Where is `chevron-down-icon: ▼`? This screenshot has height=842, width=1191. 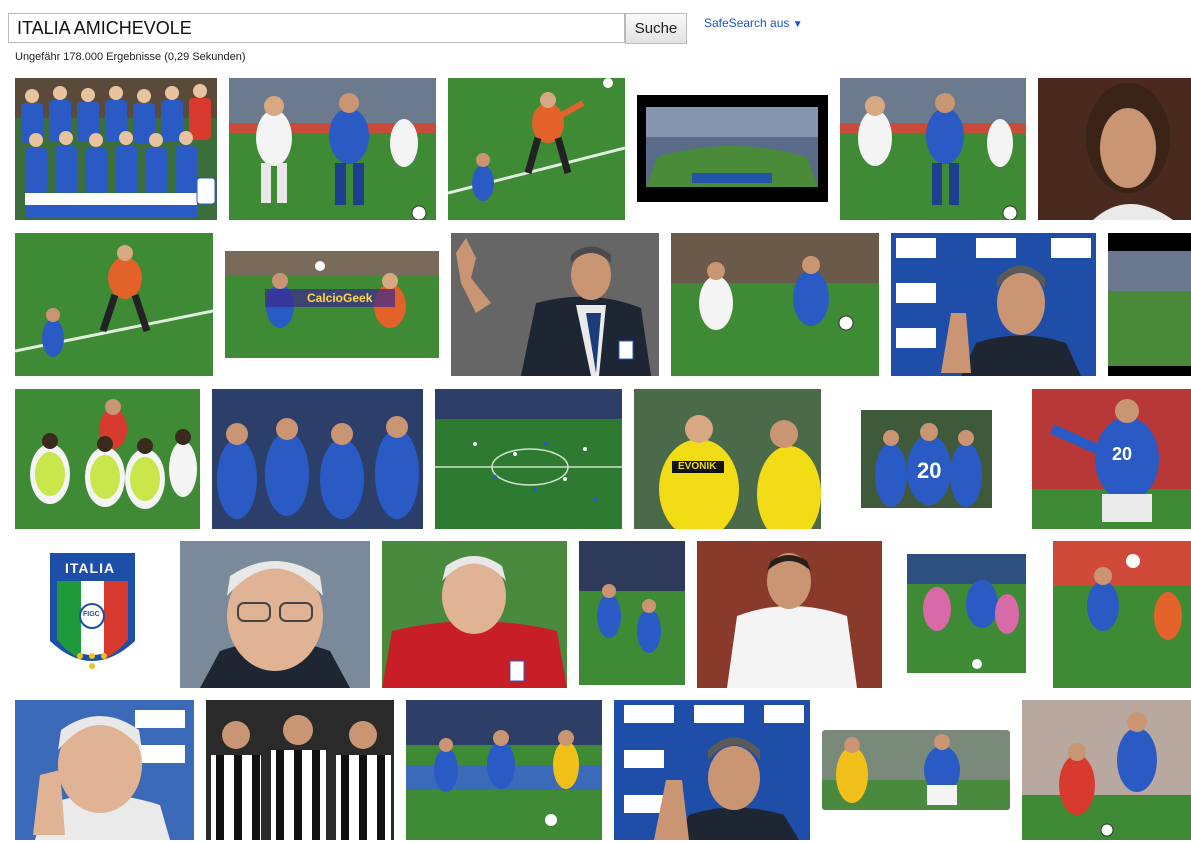
chevron-down-icon: ▼ is located at coordinates (797, 24).